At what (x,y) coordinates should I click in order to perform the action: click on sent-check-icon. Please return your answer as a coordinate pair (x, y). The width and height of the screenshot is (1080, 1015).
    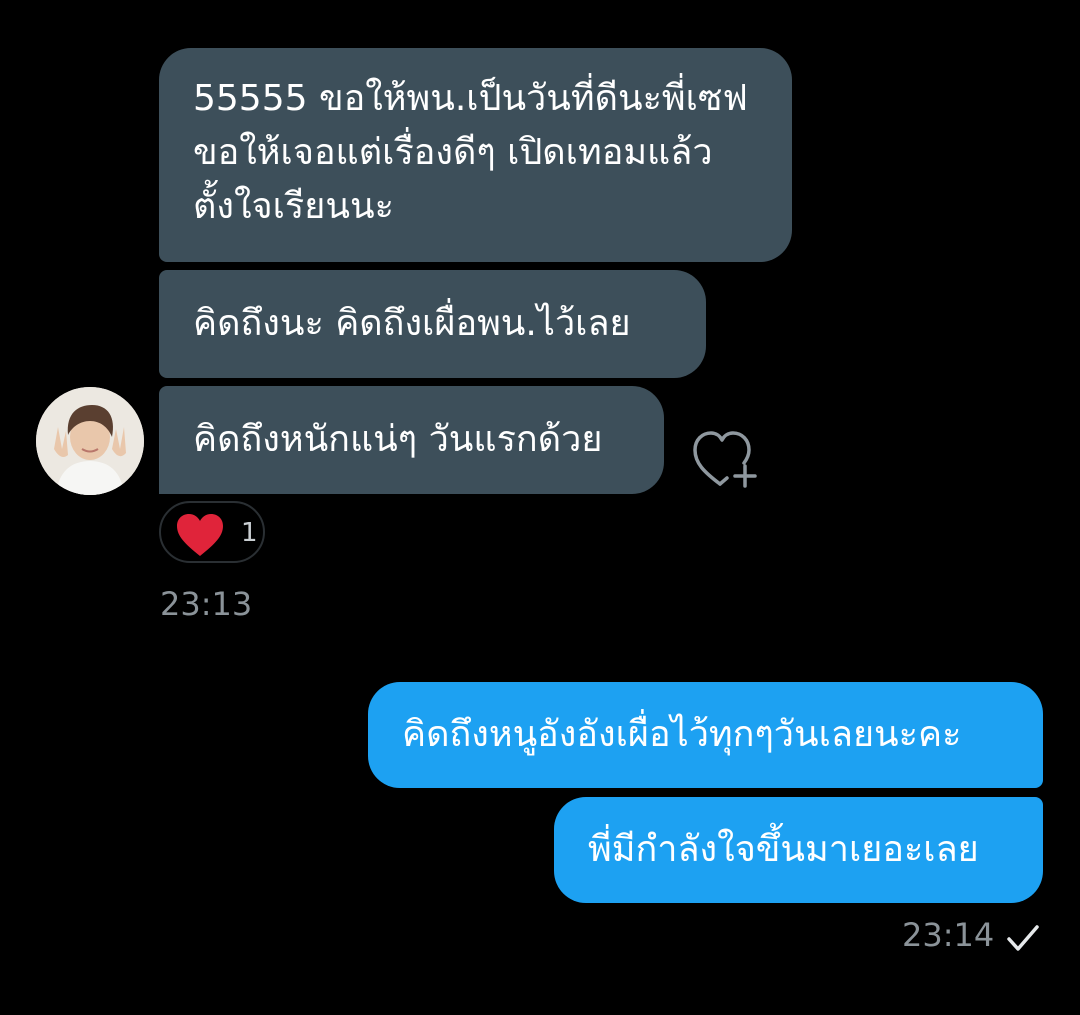
    Looking at the image, I should click on (1023, 938).